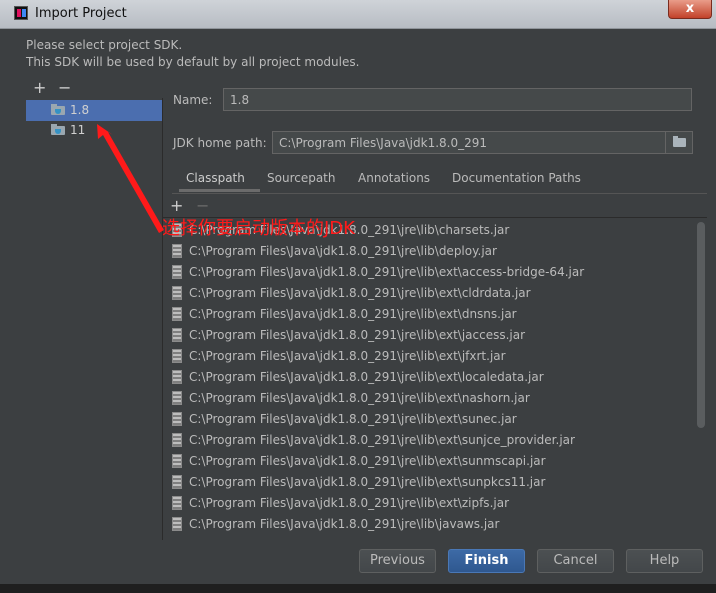  Describe the element at coordinates (482, 142) in the screenshot. I see `jdk-home-path-field` at that location.